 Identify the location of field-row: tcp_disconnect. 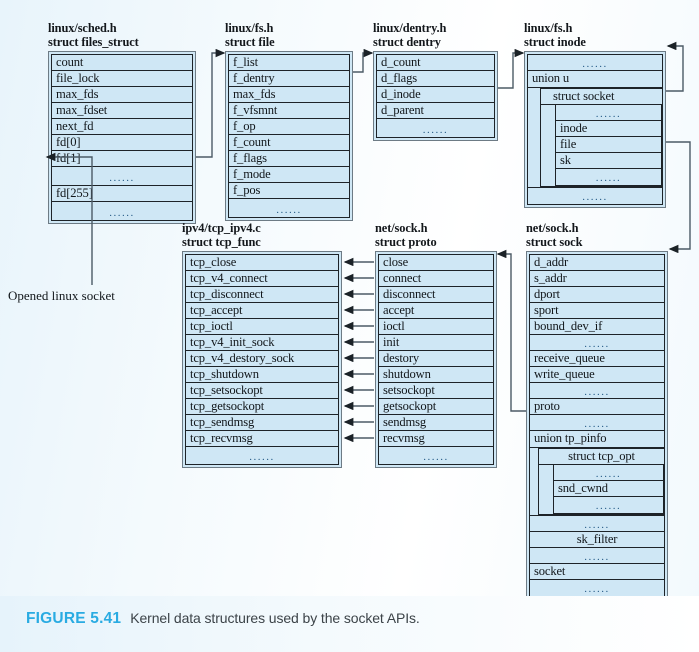
(262, 294).